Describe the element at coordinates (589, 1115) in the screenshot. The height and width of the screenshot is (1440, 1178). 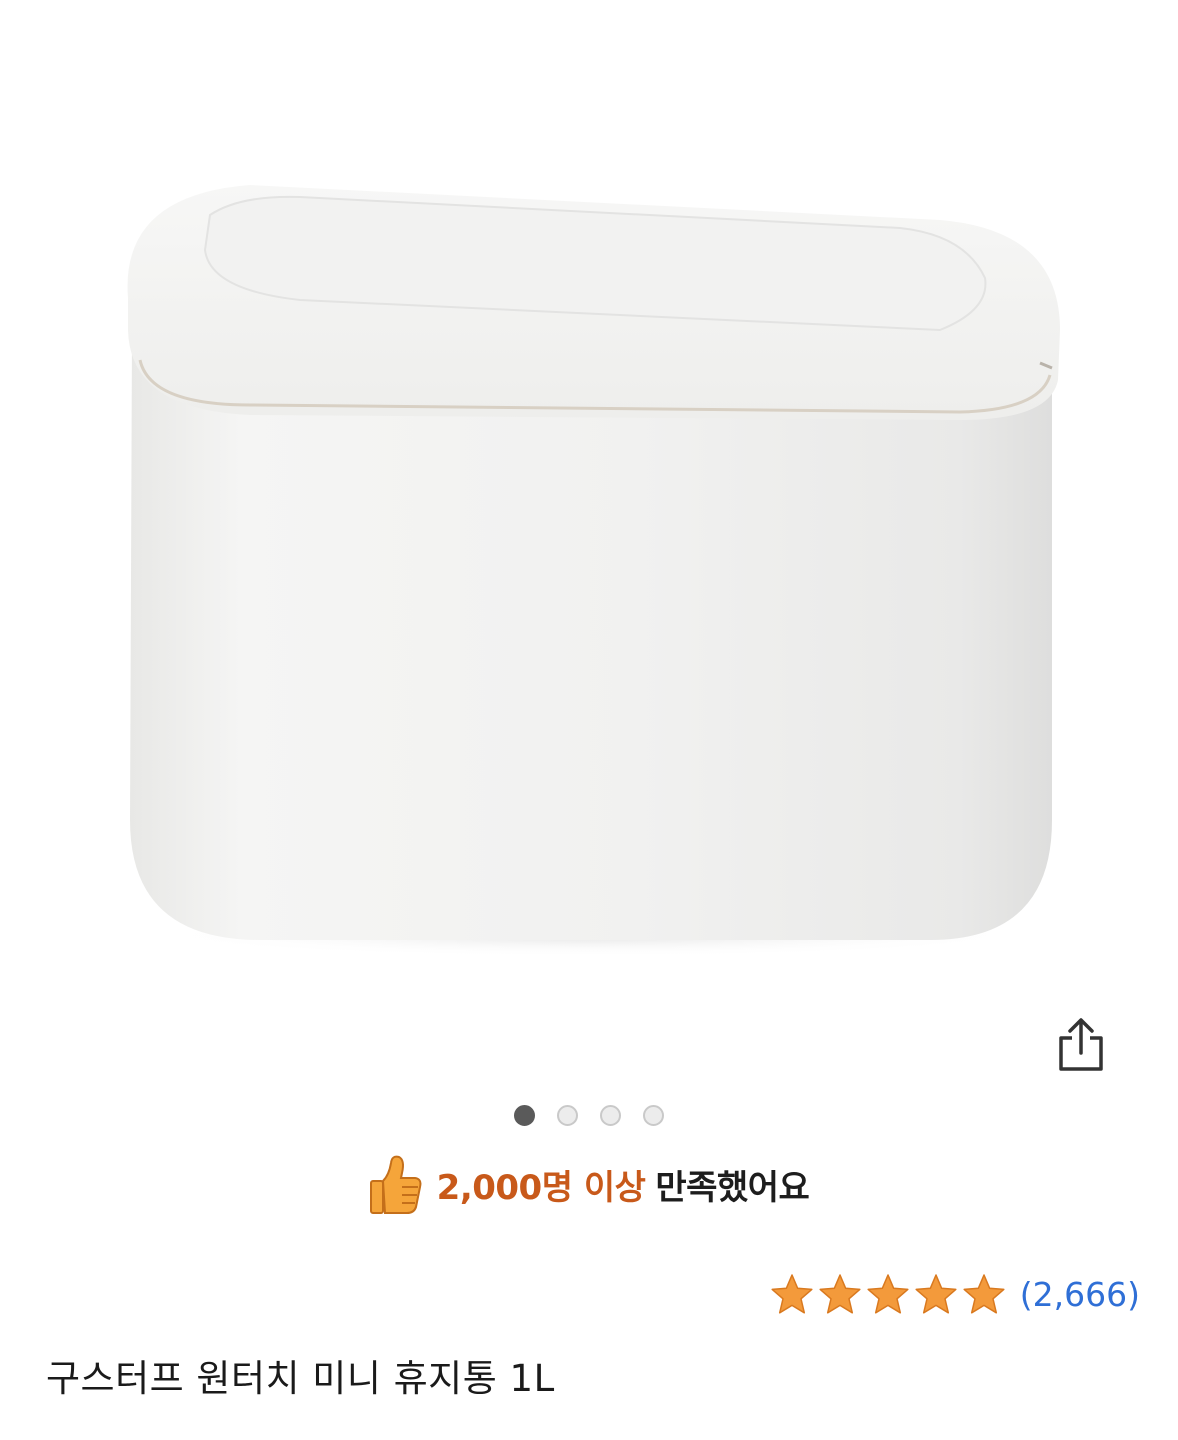
I see `image-pager` at that location.